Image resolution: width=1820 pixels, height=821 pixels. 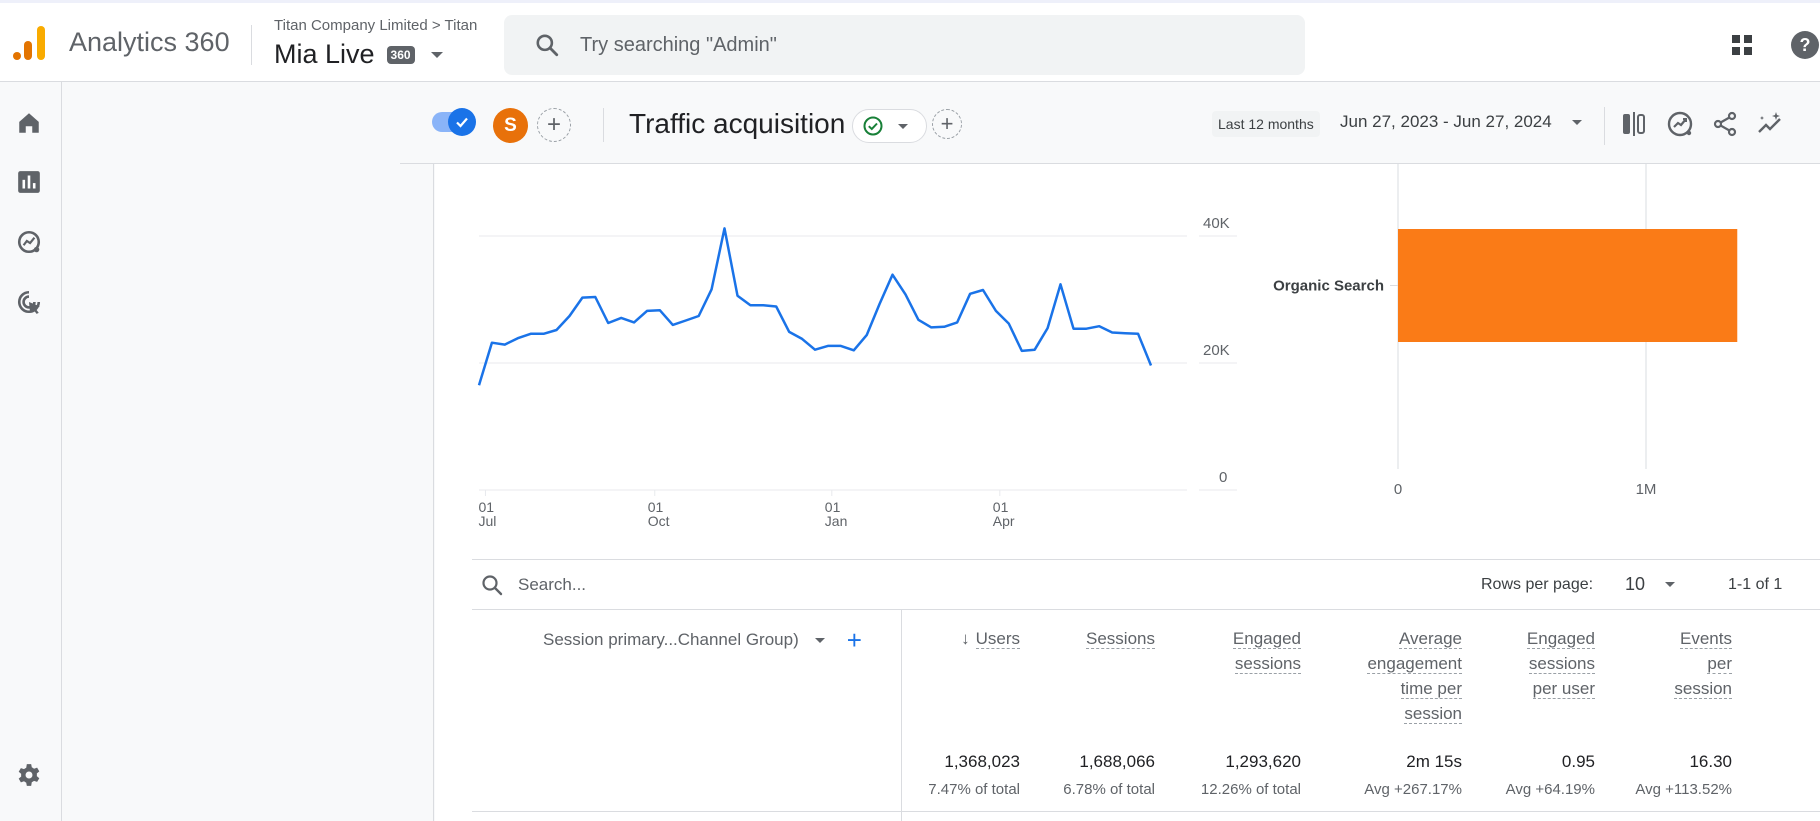 What do you see at coordinates (1431, 689) in the screenshot?
I see `metric-header-label: time per` at bounding box center [1431, 689].